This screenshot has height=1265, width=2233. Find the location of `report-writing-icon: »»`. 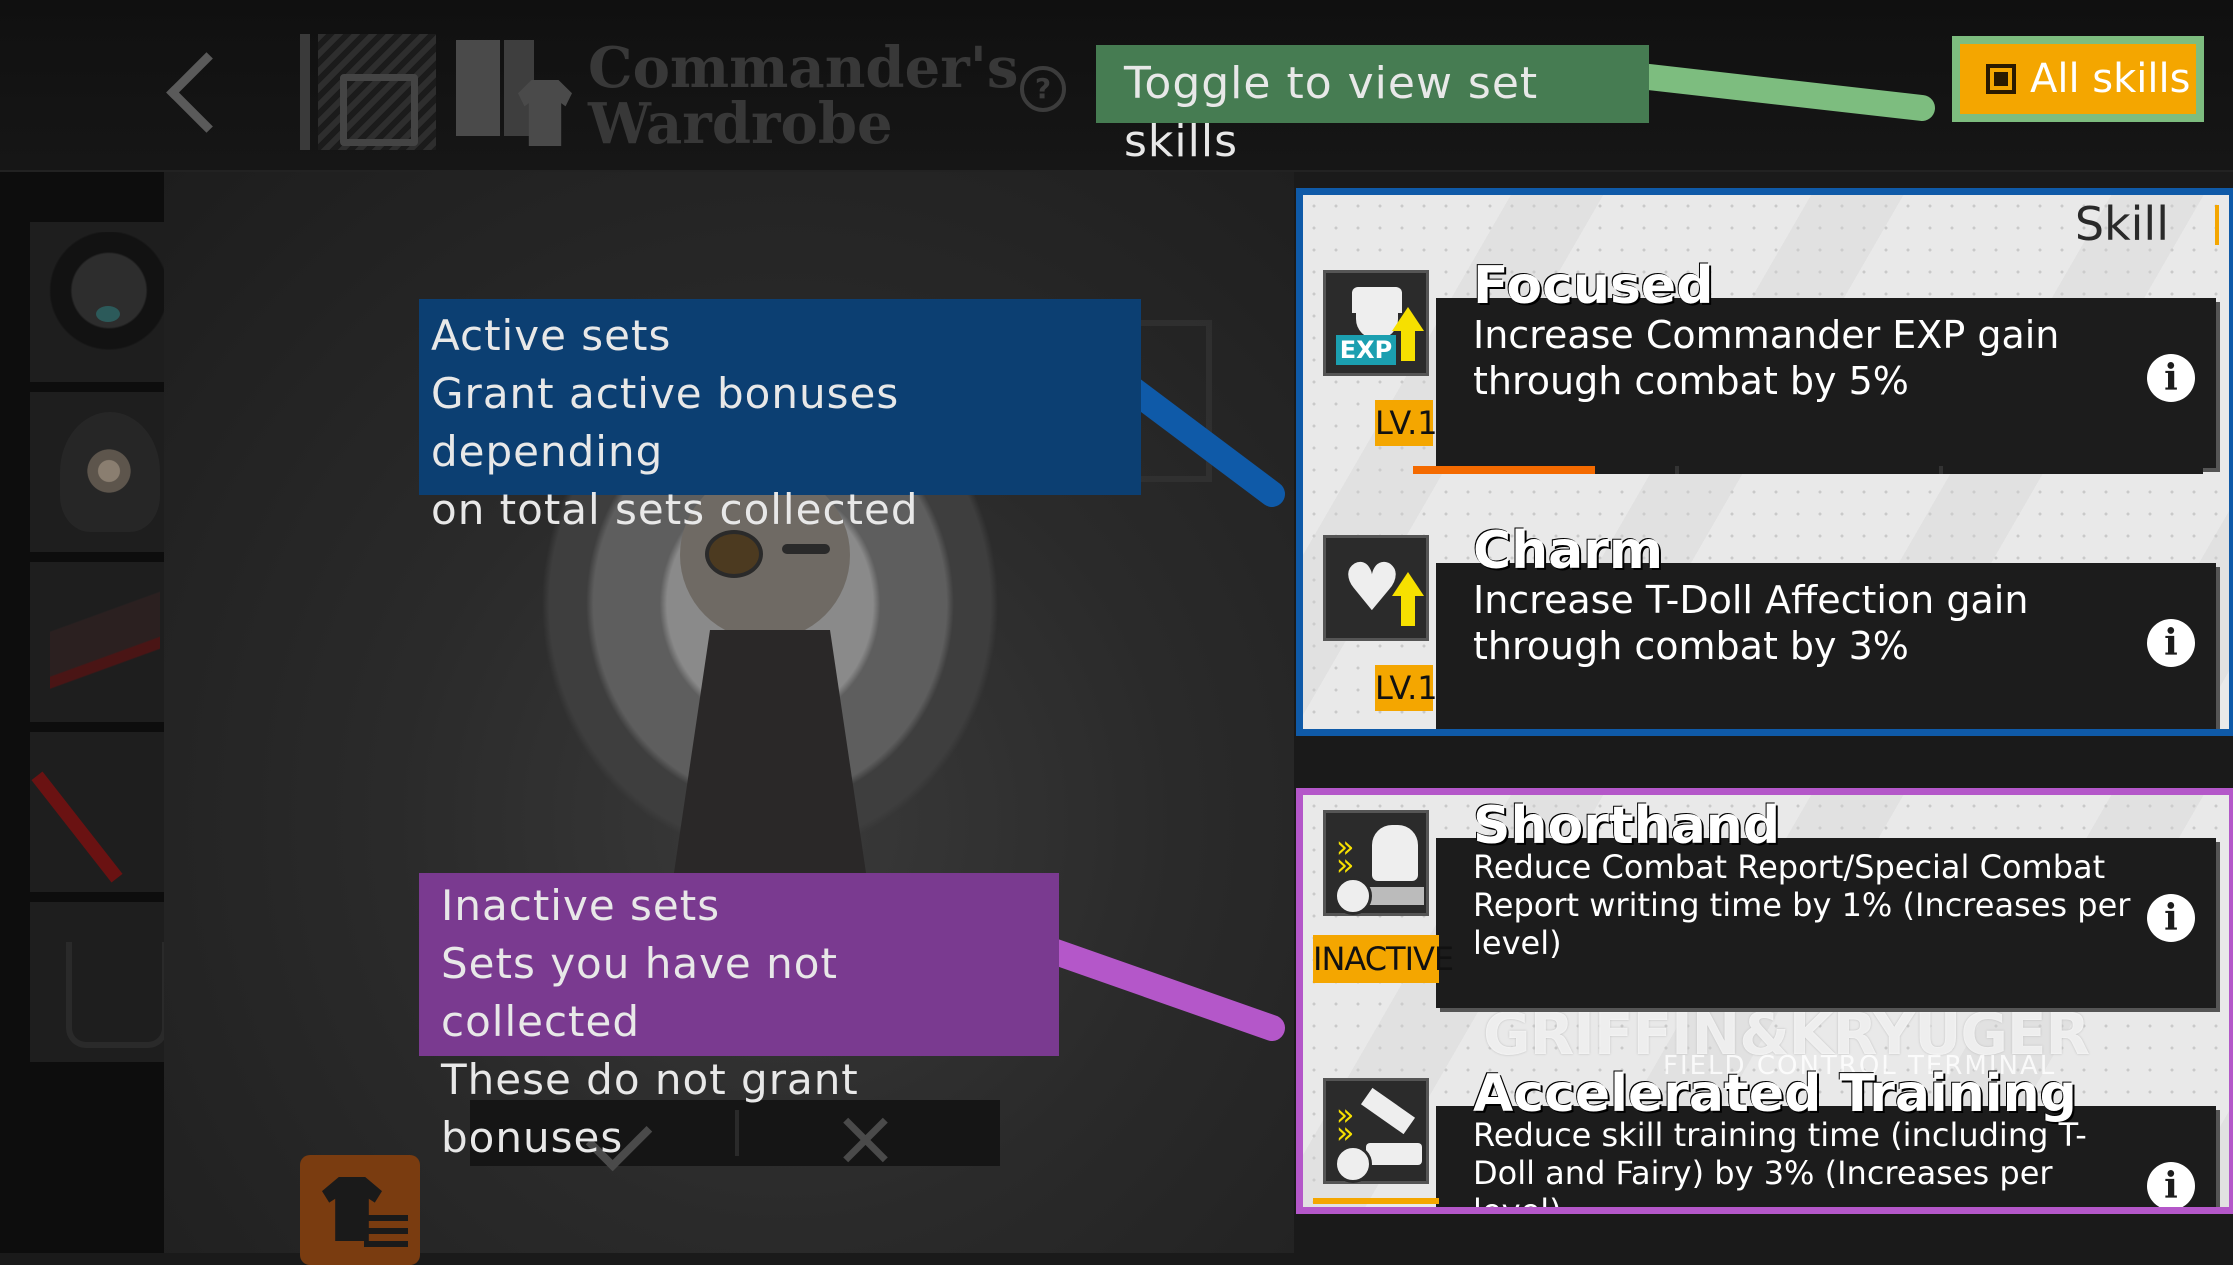

report-writing-icon: »» is located at coordinates (1376, 863).